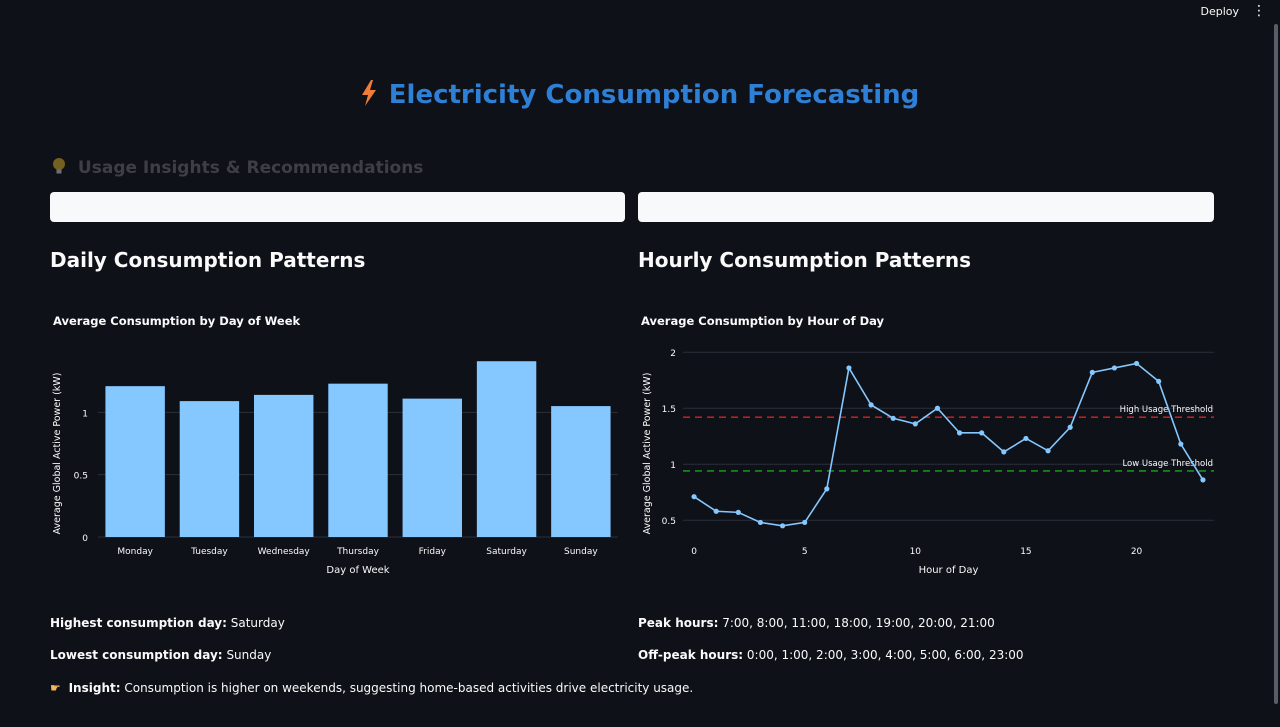 The width and height of the screenshot is (1280, 727). What do you see at coordinates (250, 168) in the screenshot?
I see `section-title-text: Usage Insights & Recommendations` at bounding box center [250, 168].